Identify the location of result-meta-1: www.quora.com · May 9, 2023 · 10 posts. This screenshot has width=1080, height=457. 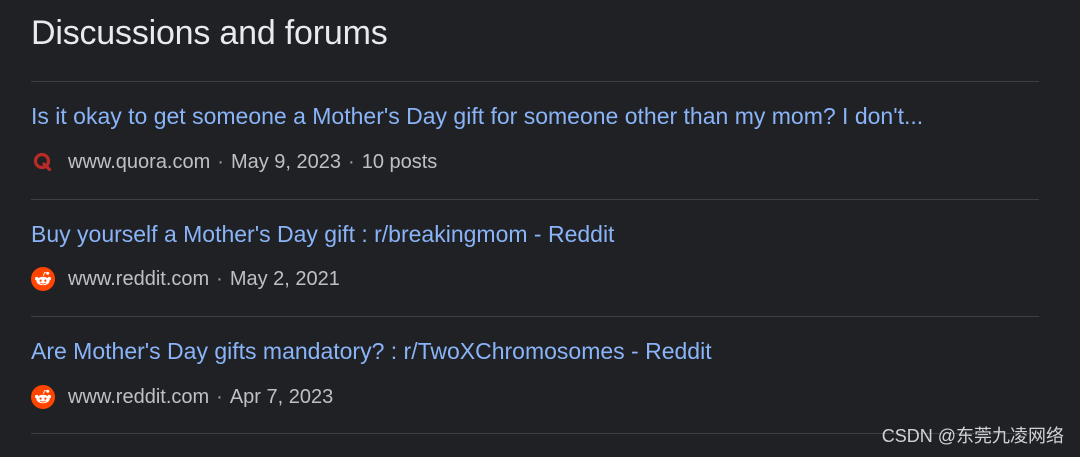
(234, 162).